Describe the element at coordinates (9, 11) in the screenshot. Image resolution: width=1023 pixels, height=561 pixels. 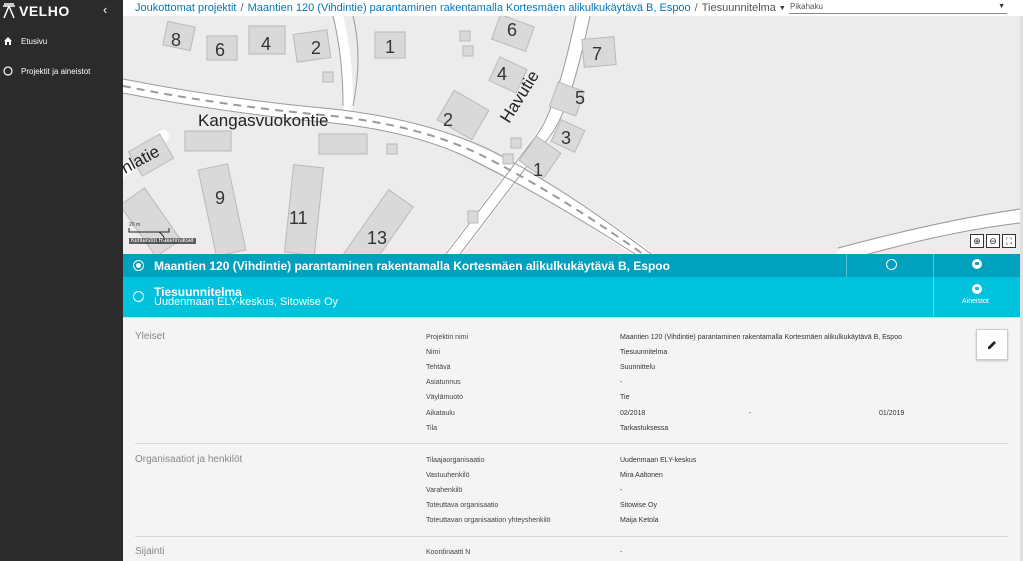
I see `velho-logo-icon` at that location.